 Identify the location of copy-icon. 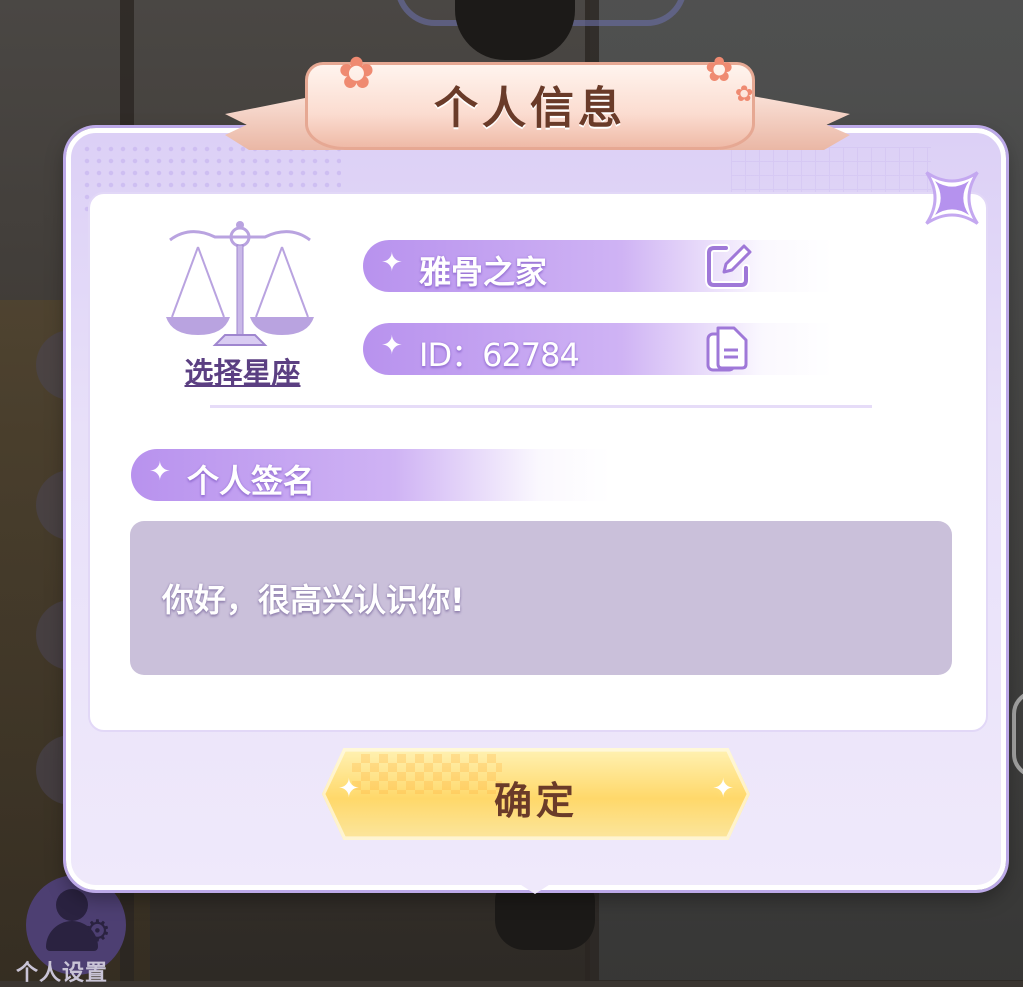
(727, 349).